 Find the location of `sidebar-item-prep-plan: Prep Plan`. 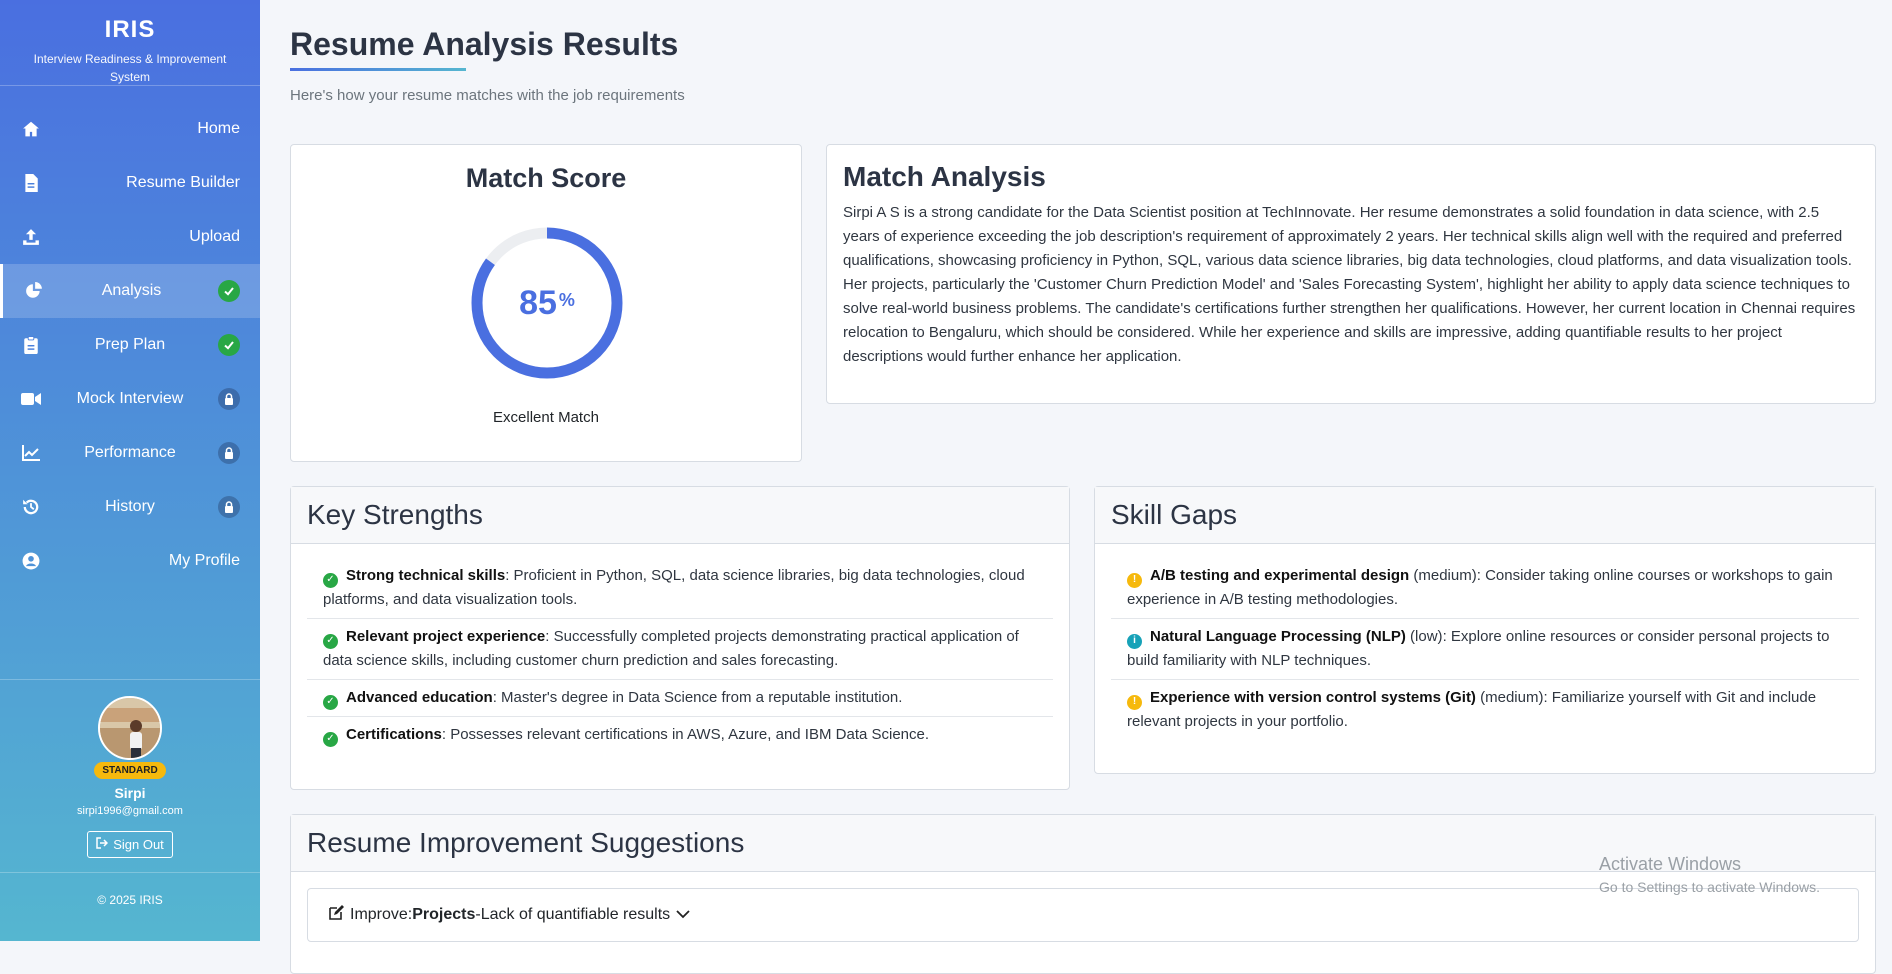

sidebar-item-prep-plan: Prep Plan is located at coordinates (130, 345).